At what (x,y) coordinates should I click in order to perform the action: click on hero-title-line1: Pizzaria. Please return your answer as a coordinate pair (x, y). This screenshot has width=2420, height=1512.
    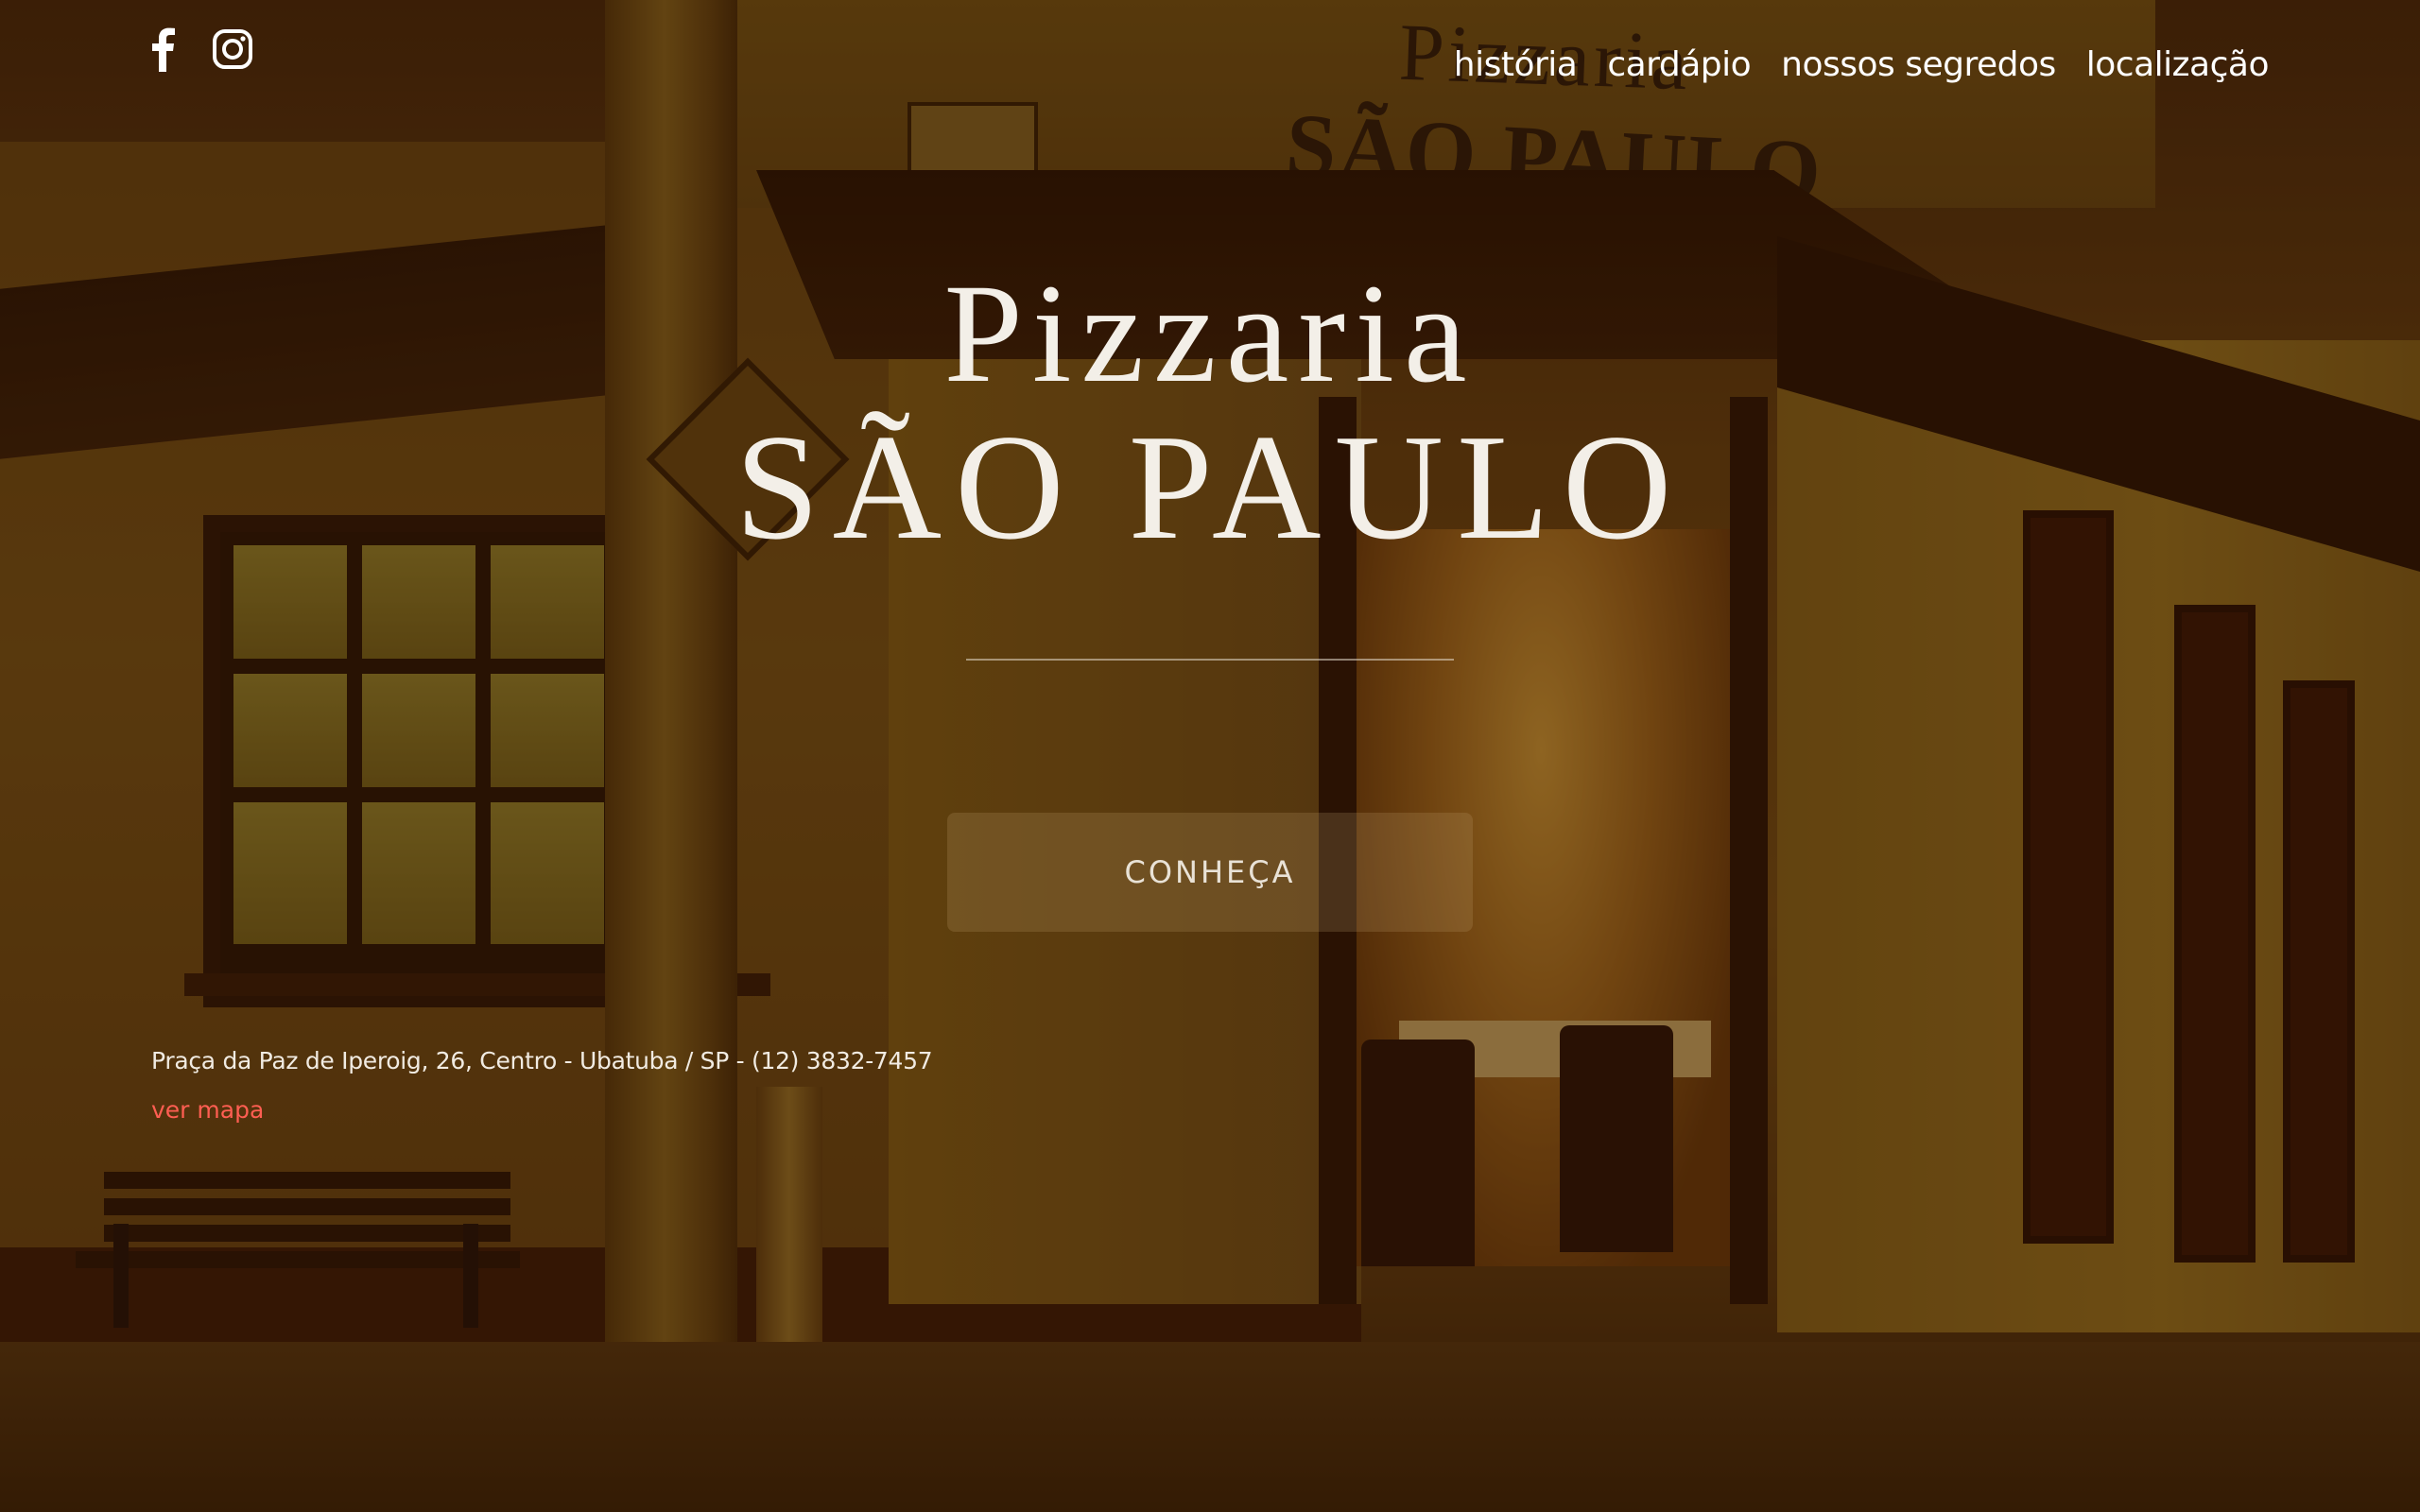
    Looking at the image, I should click on (1210, 333).